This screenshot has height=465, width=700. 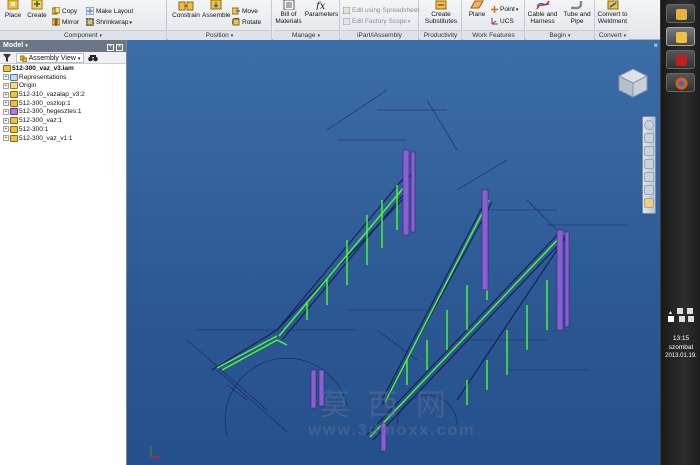 I want to click on navigation-bar, so click(x=649, y=165).